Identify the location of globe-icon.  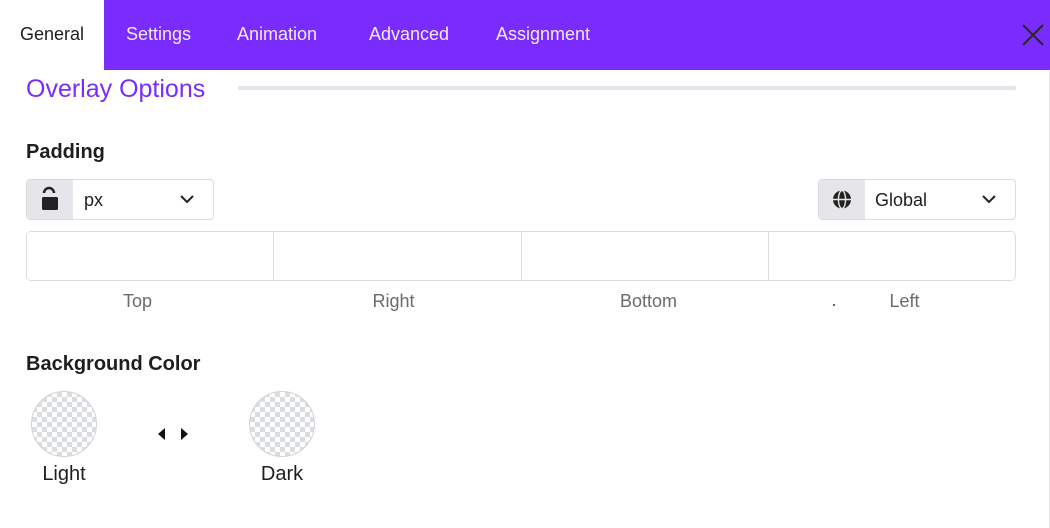
(842, 199).